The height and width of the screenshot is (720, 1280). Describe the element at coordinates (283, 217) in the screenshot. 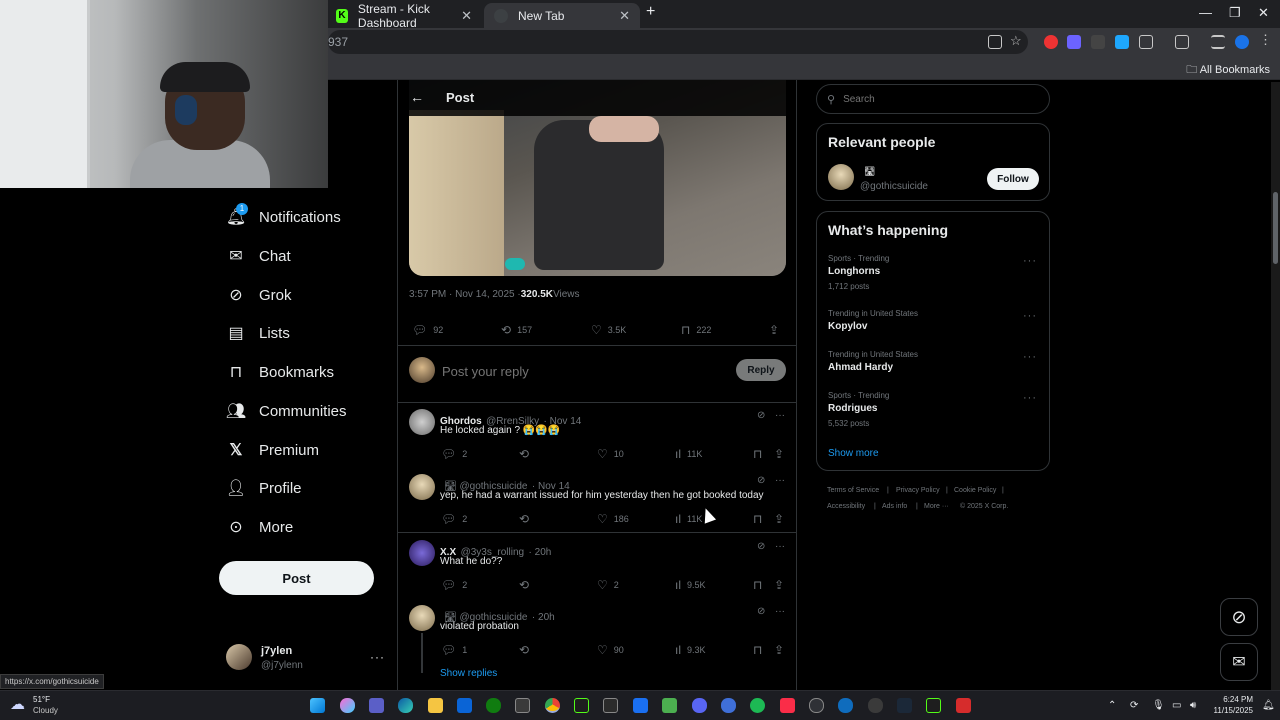

I see `nav-item-notifications: 🔔︎ 1 Notifications` at that location.